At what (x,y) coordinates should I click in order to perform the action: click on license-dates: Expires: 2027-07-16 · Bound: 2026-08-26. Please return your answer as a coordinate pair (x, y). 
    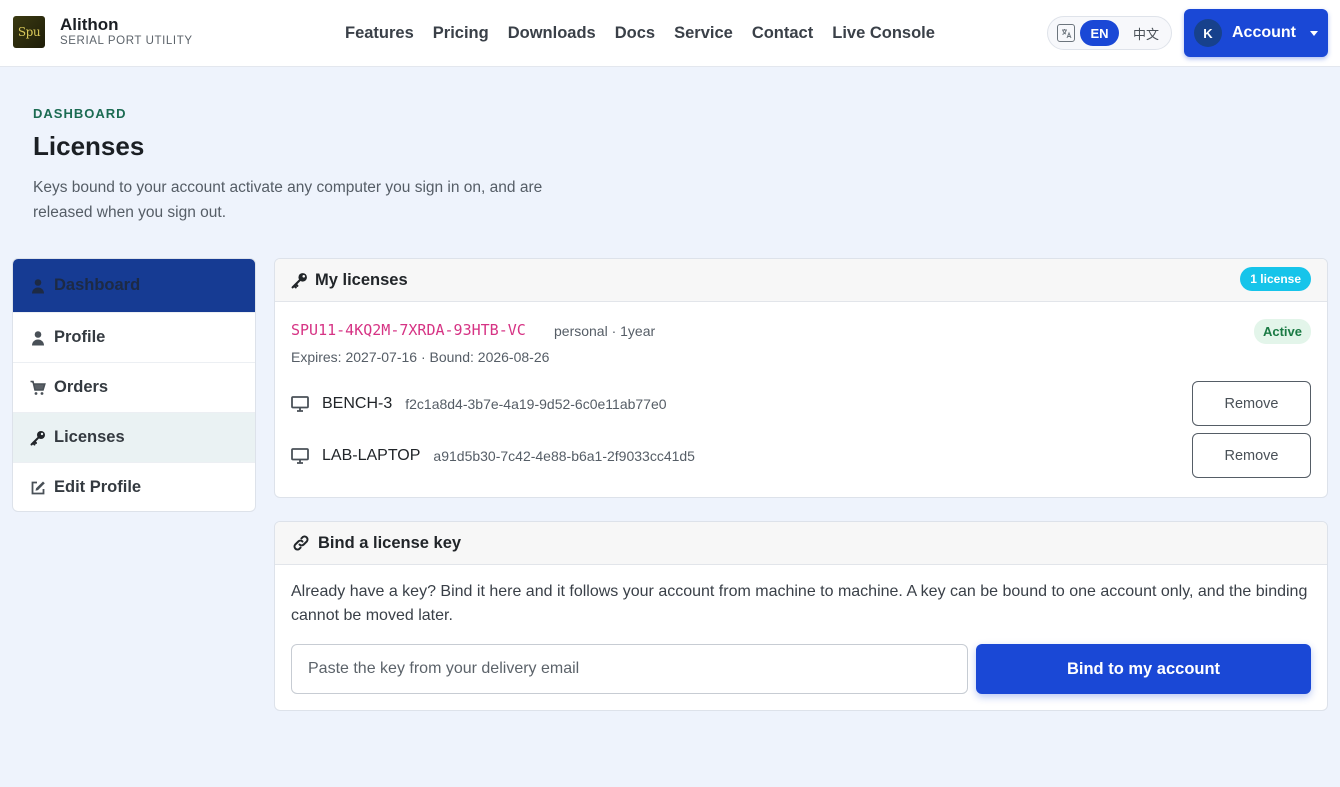
    Looking at the image, I should click on (420, 357).